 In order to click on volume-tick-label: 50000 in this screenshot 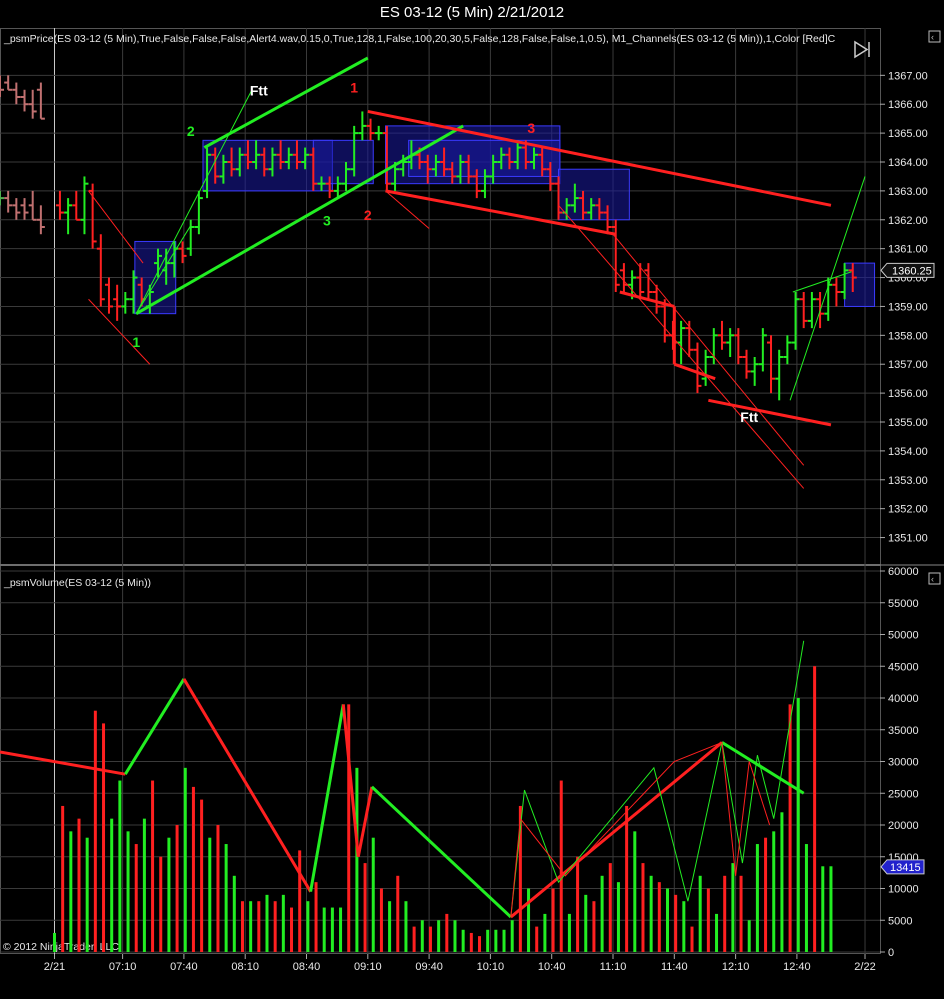, I will do `click(903, 636)`.